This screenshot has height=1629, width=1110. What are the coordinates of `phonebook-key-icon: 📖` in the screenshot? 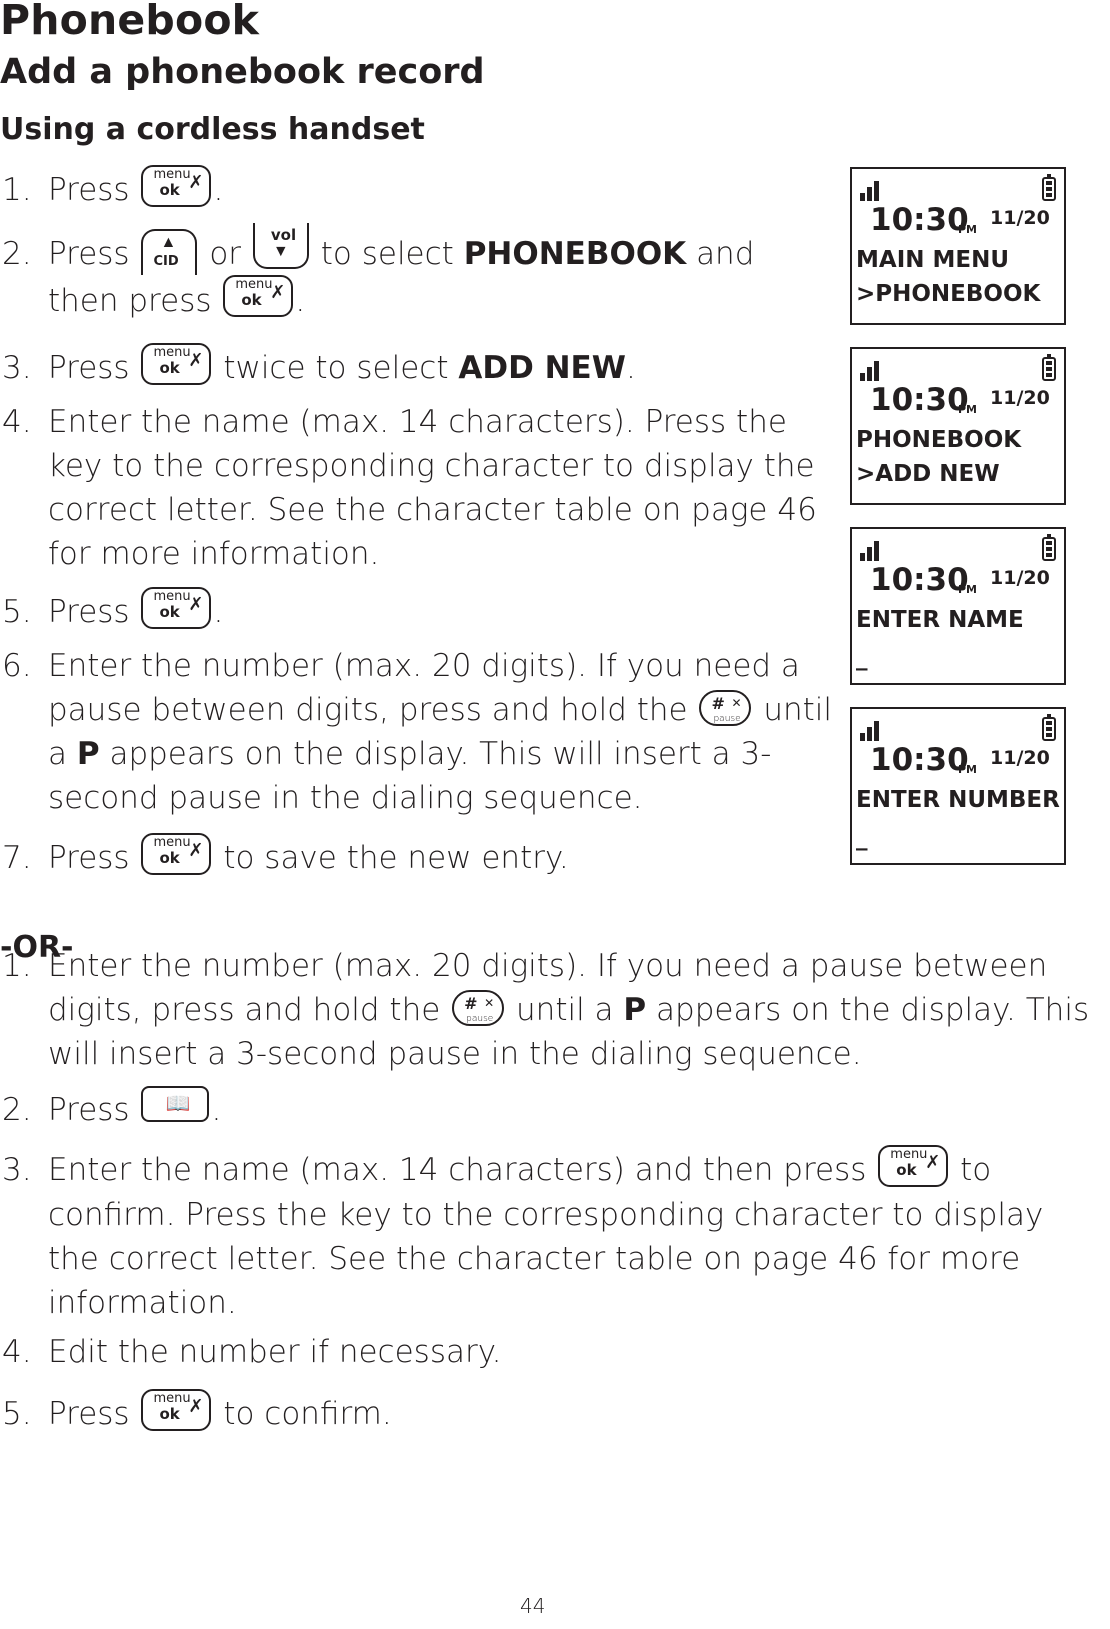 It's located at (175, 1103).